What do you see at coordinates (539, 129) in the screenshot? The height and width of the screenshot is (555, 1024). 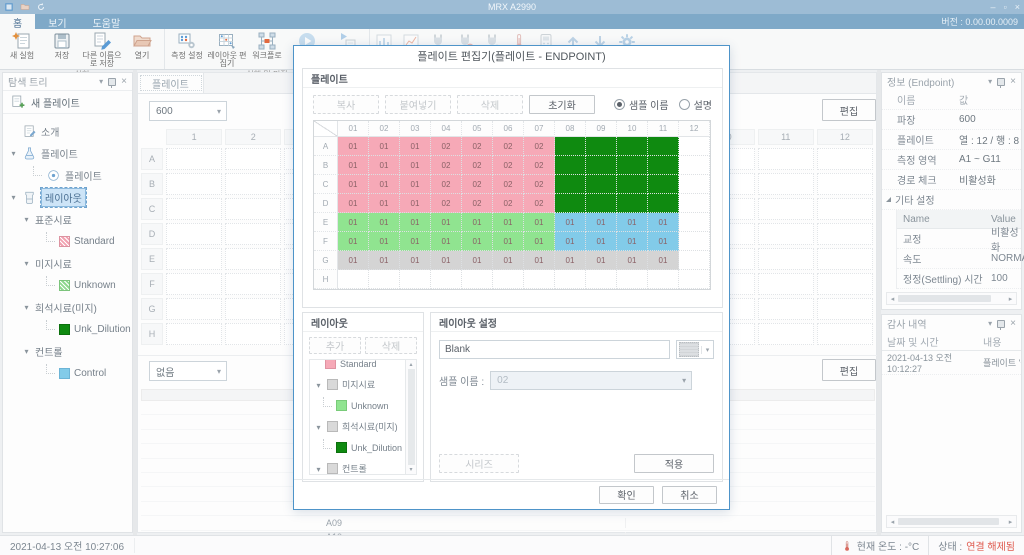 I see `plate-col-header: 07` at bounding box center [539, 129].